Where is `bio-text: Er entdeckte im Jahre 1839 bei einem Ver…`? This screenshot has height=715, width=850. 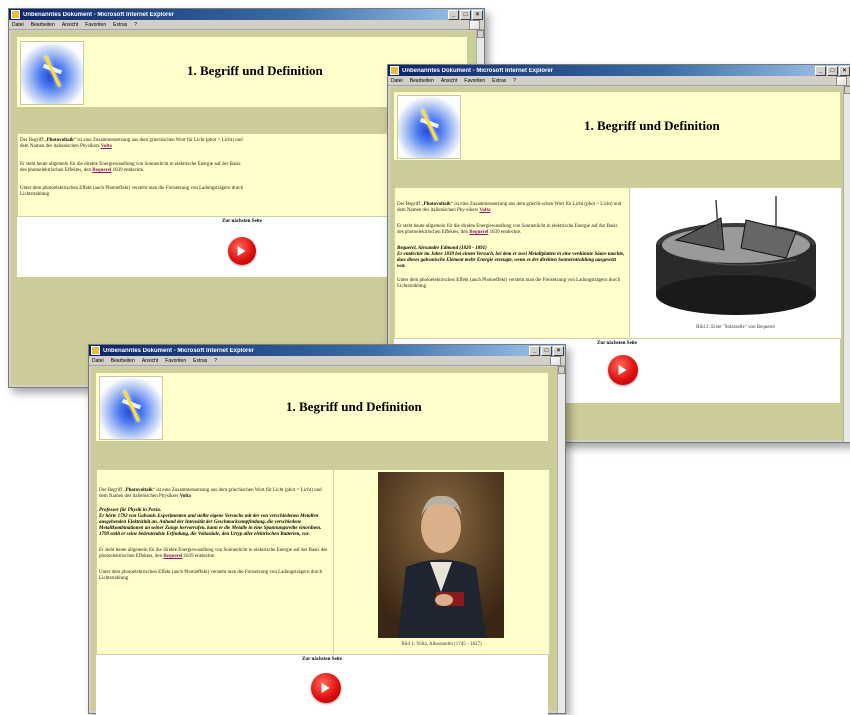
bio-text: Er entdeckte im Jahre 1839 bei einem Ver… is located at coordinates (511, 260).